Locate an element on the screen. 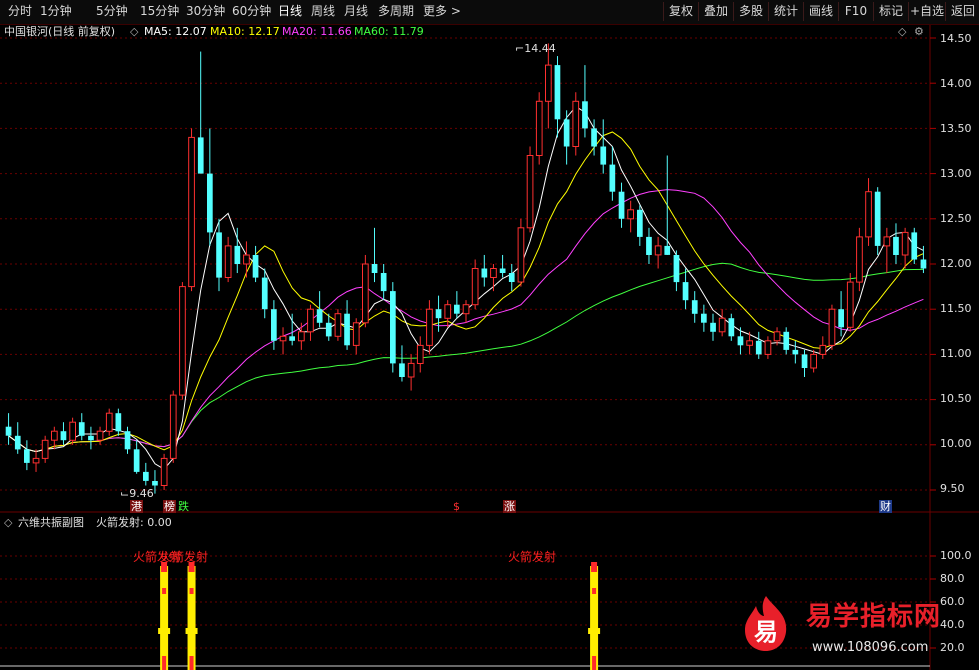 Image resolution: width=979 pixels, height=670 pixels. gear-icon: ⚙ is located at coordinates (919, 32).